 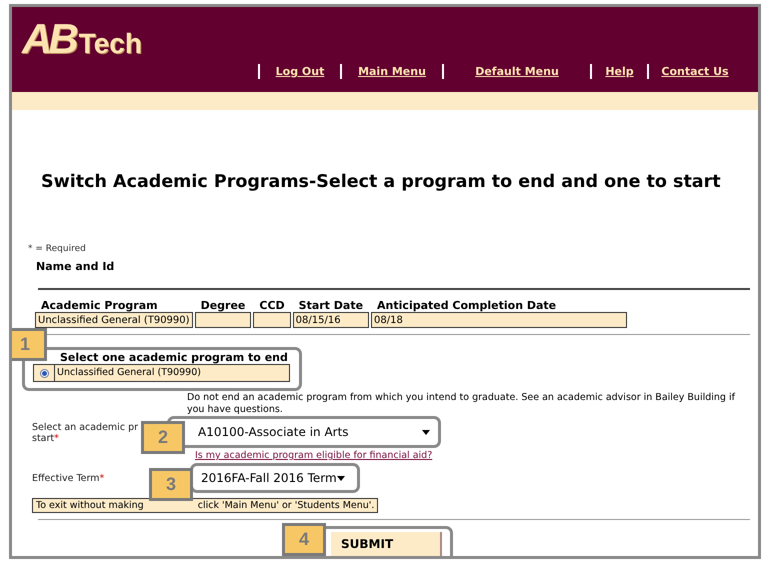 I want to click on column-header: Academic Program, so click(x=99, y=305).